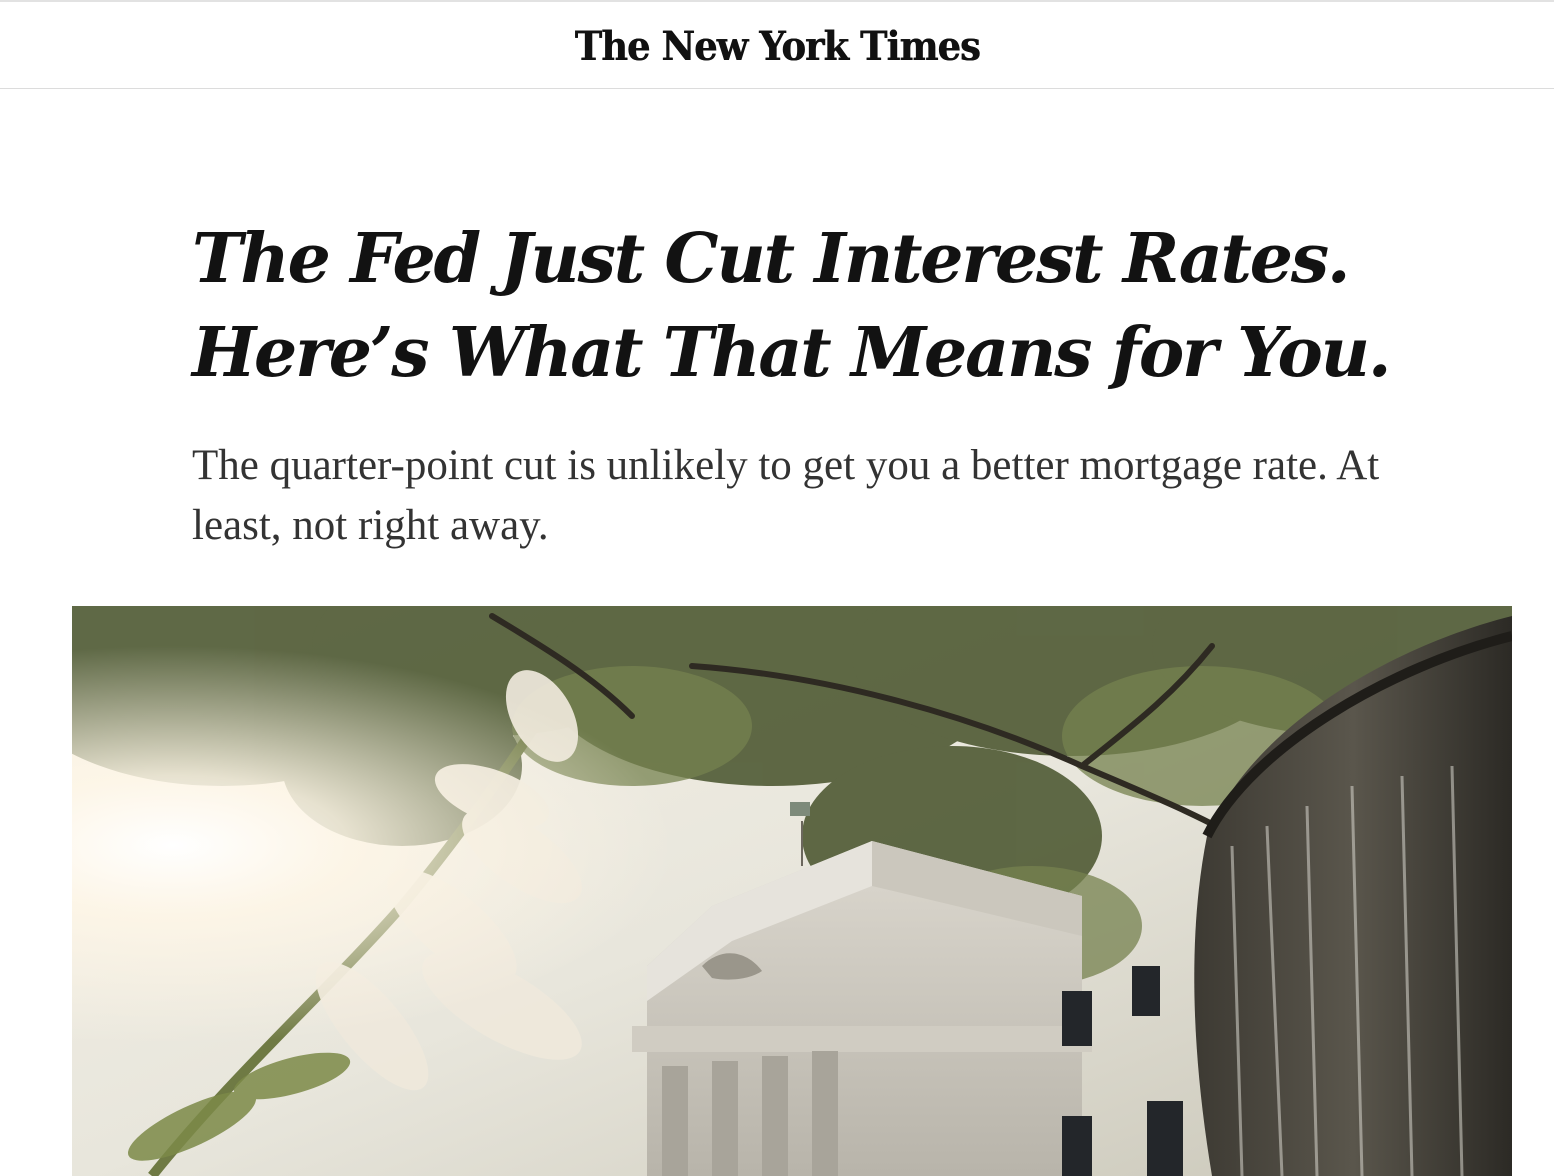 The width and height of the screenshot is (1554, 1176). I want to click on masthead: The New York Times, so click(777, 44).